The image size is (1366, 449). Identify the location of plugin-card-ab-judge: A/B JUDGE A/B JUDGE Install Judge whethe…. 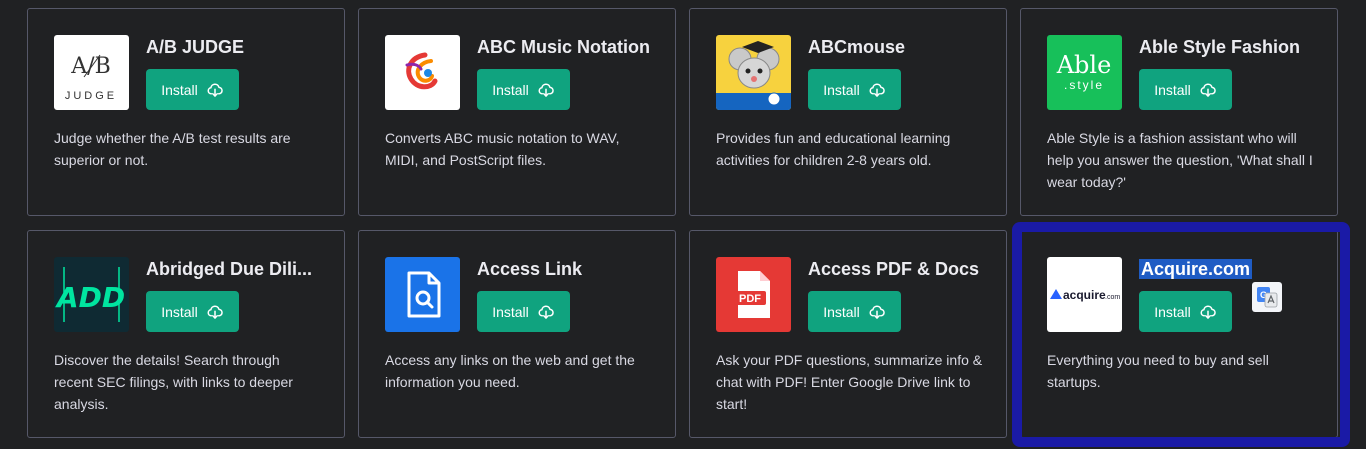
(186, 112).